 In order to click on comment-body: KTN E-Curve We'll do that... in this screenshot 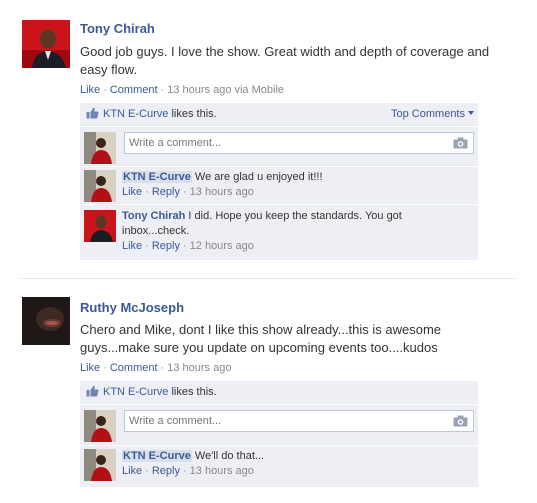, I will do `click(297, 456)`.